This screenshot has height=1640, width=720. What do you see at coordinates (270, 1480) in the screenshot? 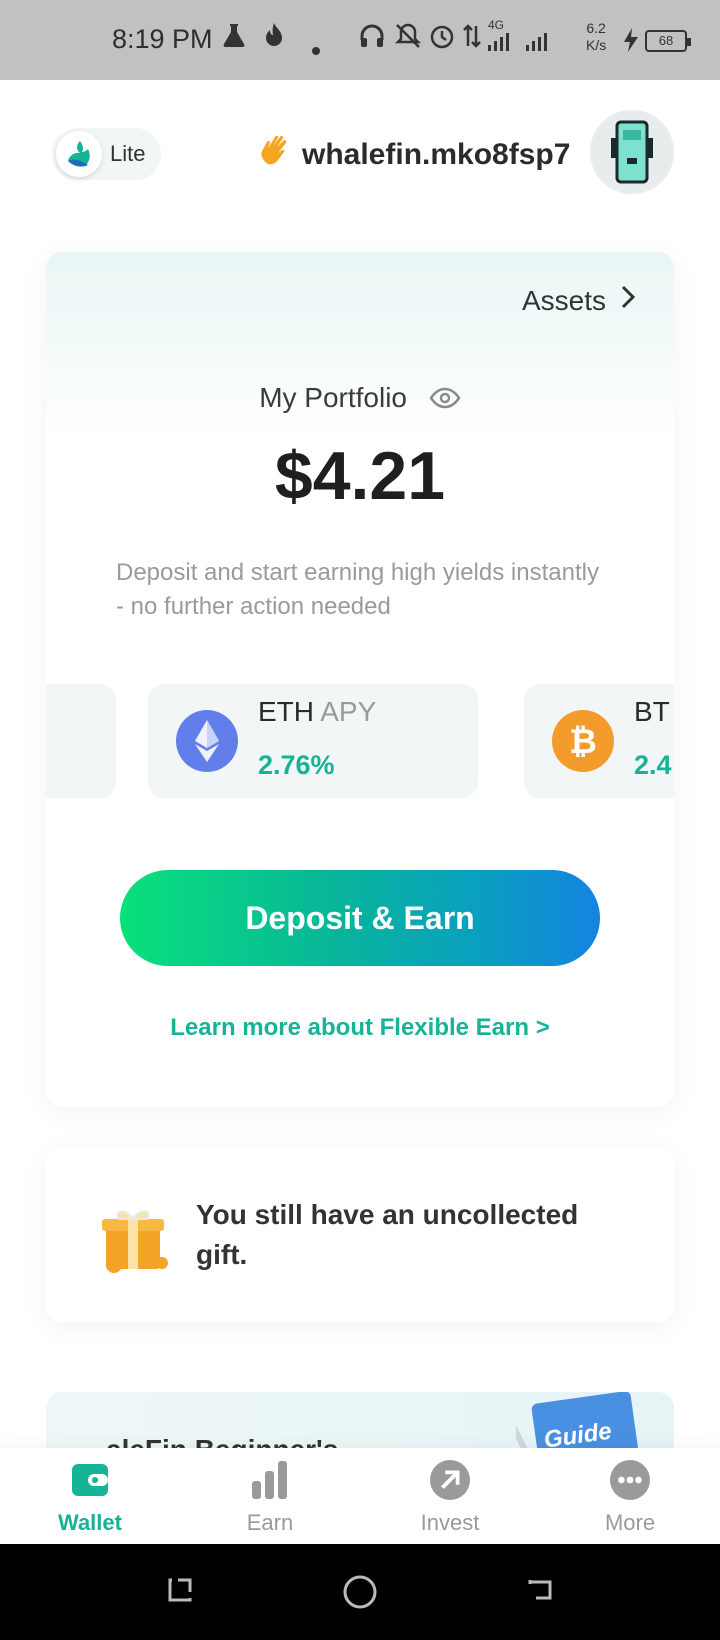
I see `bar-chart-icon` at bounding box center [270, 1480].